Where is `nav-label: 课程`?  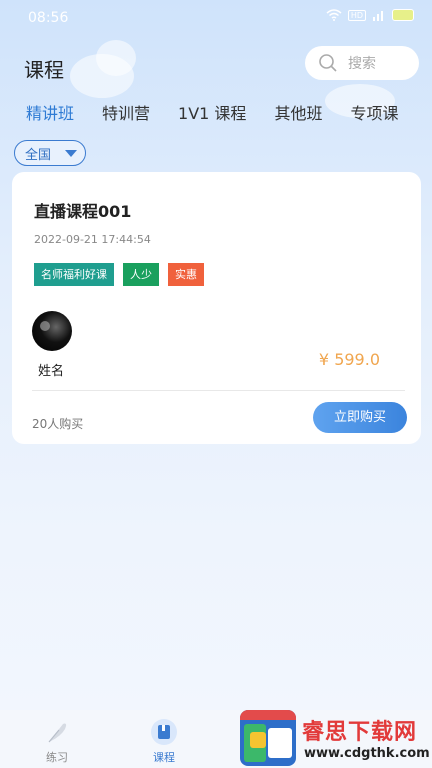 nav-label: 课程 is located at coordinates (164, 757).